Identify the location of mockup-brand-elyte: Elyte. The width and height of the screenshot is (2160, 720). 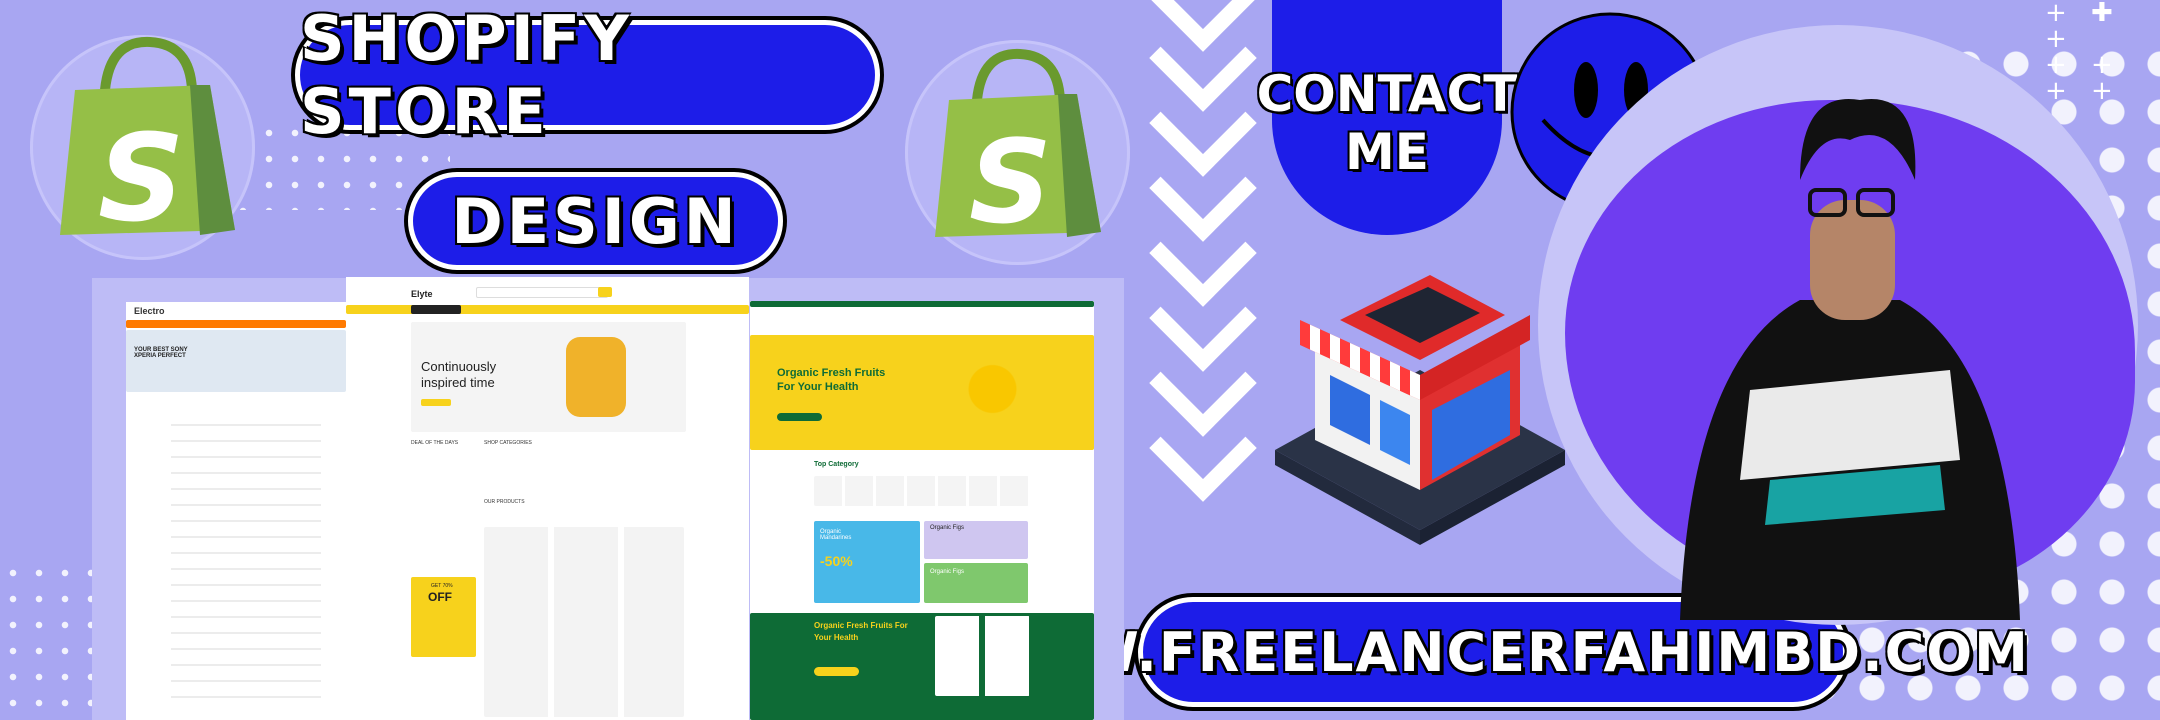
(422, 294).